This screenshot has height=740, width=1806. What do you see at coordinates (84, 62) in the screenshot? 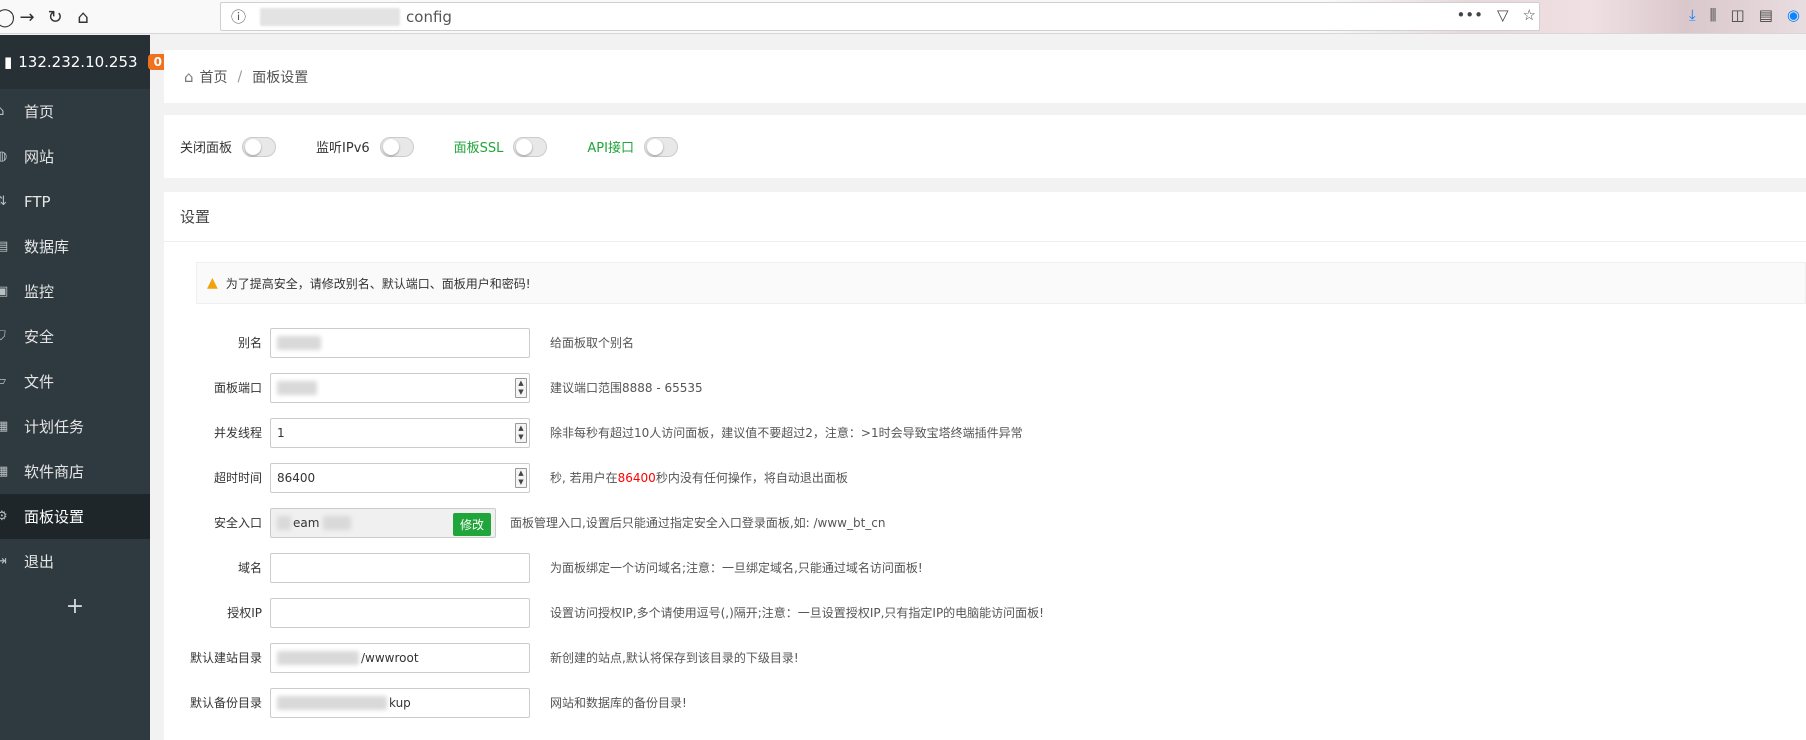
I see `server-header: ▮ 132.232.10.253 0` at bounding box center [84, 62].